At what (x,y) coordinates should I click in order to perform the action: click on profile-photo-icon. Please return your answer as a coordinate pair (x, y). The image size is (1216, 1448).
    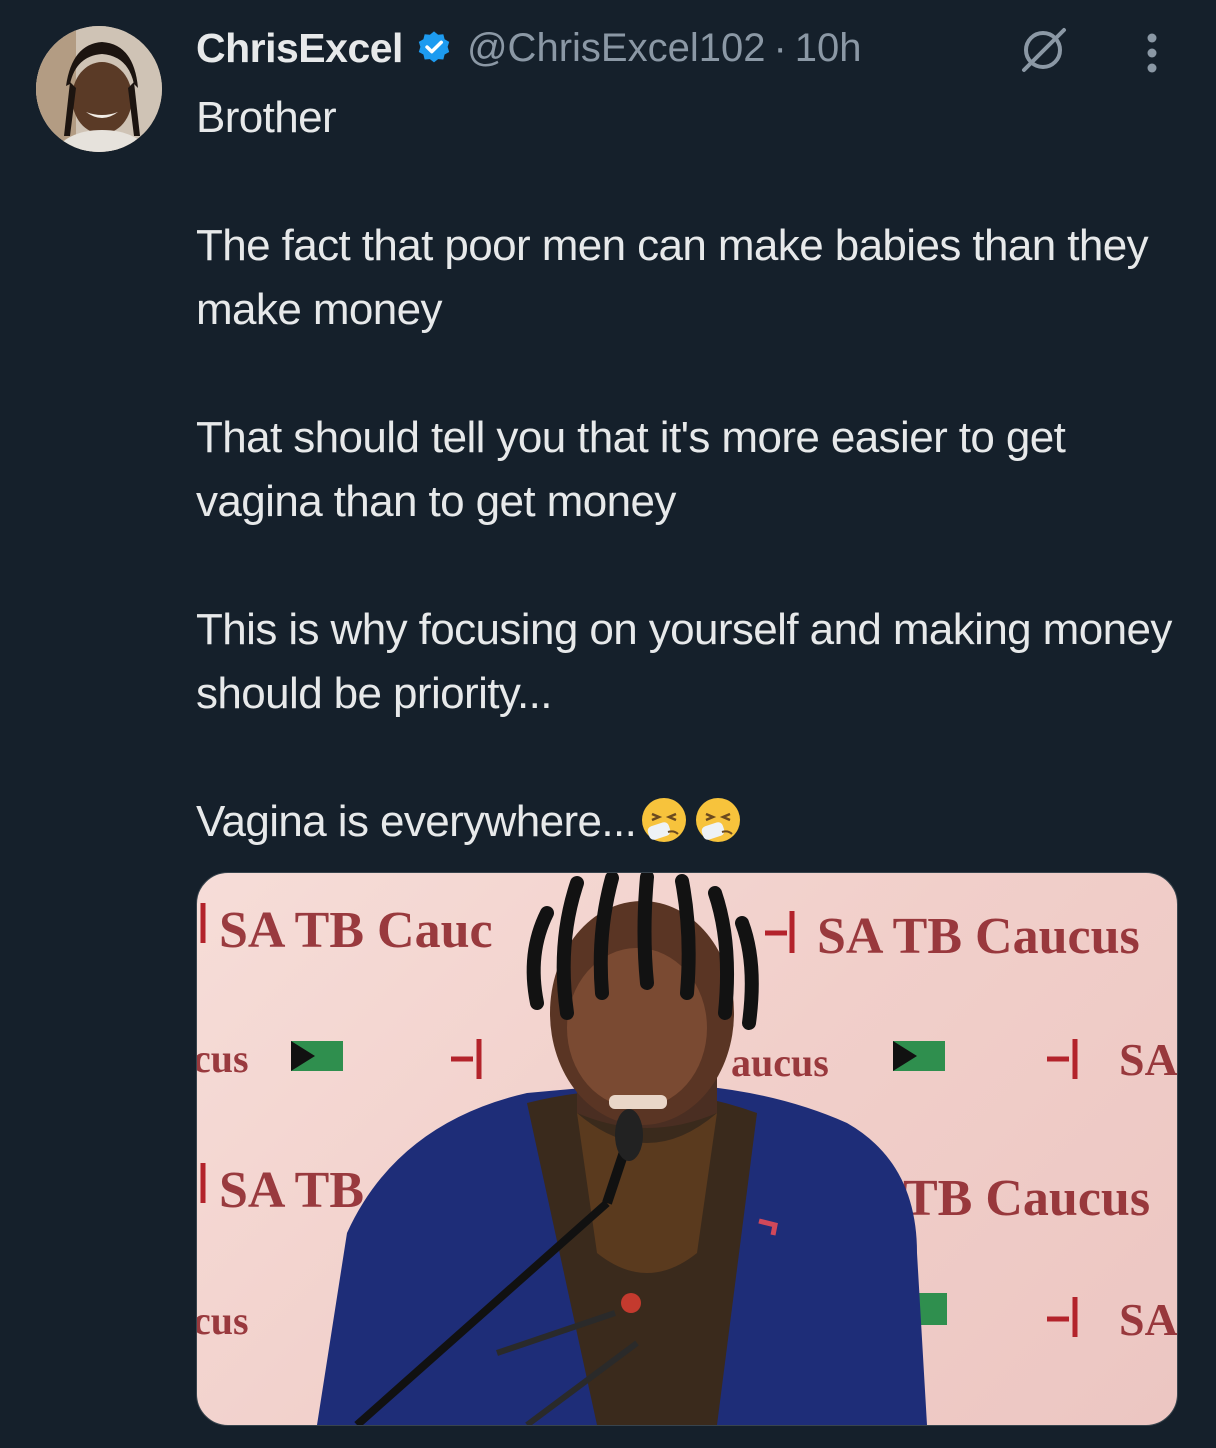
    Looking at the image, I should click on (99, 89).